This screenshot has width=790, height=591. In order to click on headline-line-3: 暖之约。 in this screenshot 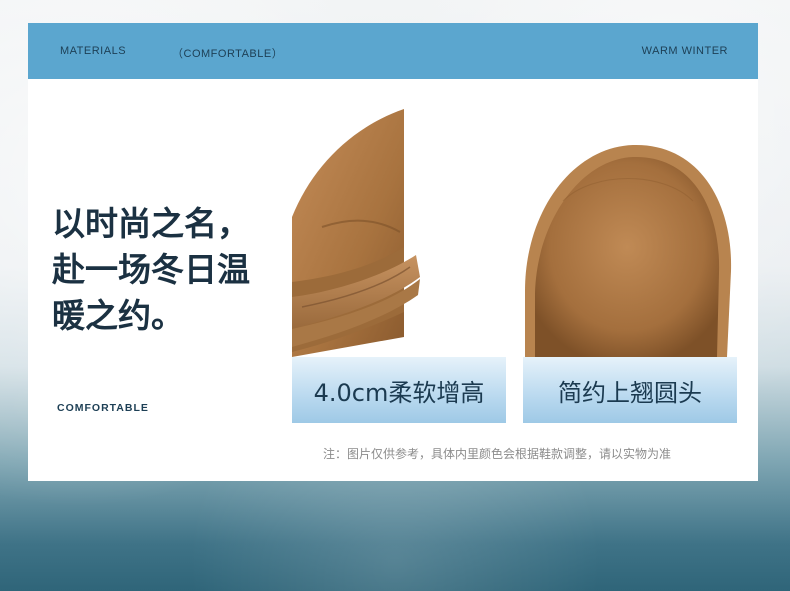, I will do `click(118, 315)`.